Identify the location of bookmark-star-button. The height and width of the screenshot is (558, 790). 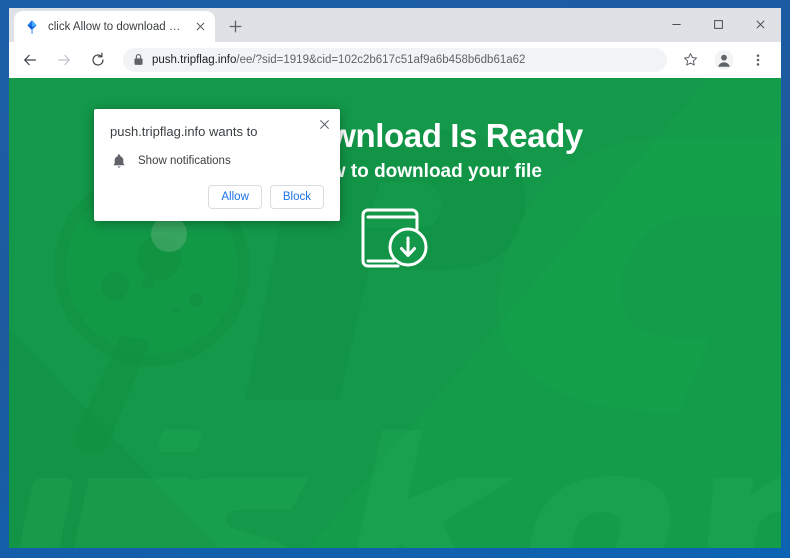
(690, 60).